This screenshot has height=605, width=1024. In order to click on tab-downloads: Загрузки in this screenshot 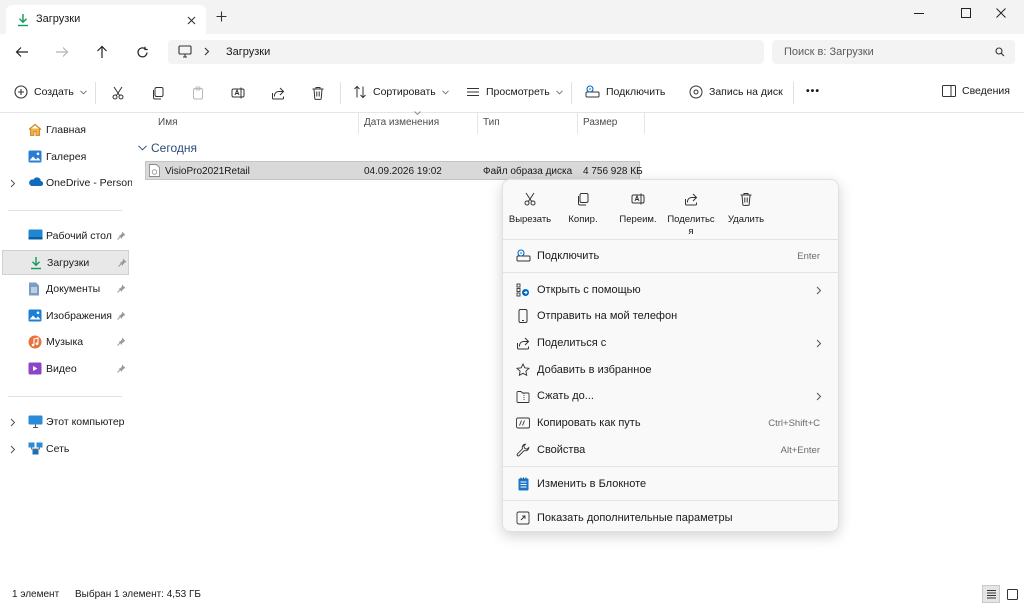, I will do `click(106, 19)`.